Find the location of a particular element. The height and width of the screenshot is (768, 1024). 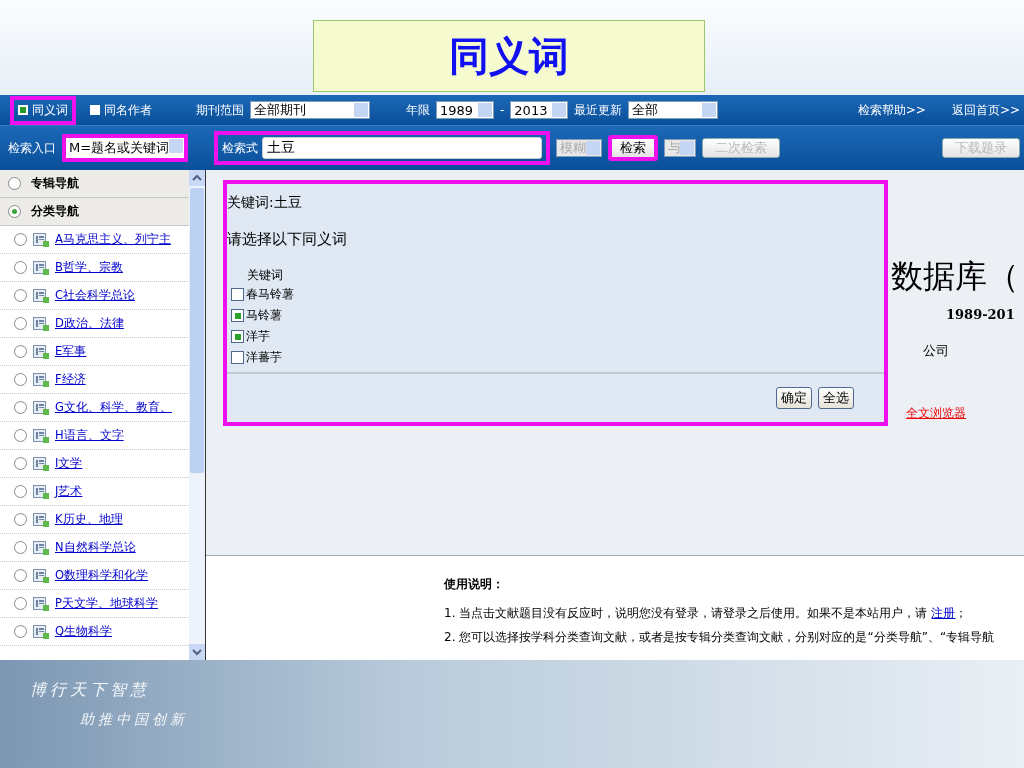

dialog-button: 全选 is located at coordinates (836, 398).